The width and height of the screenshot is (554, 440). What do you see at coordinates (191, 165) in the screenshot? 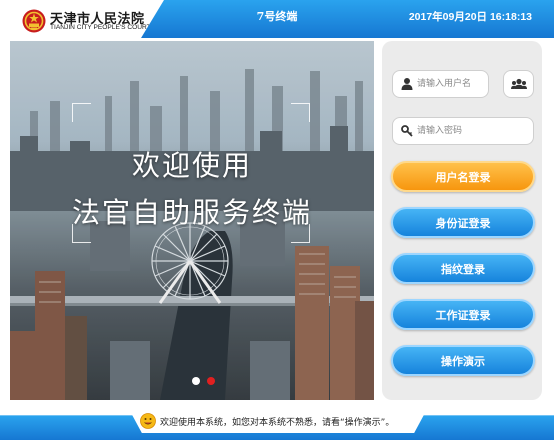
I see `welcome-title: 欢迎使用` at bounding box center [191, 165].